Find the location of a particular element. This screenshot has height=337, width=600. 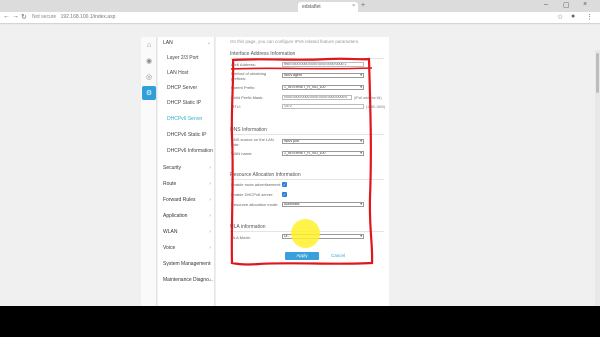

section-resource-allocation: Resource Allocation Information is located at coordinates (265, 175).